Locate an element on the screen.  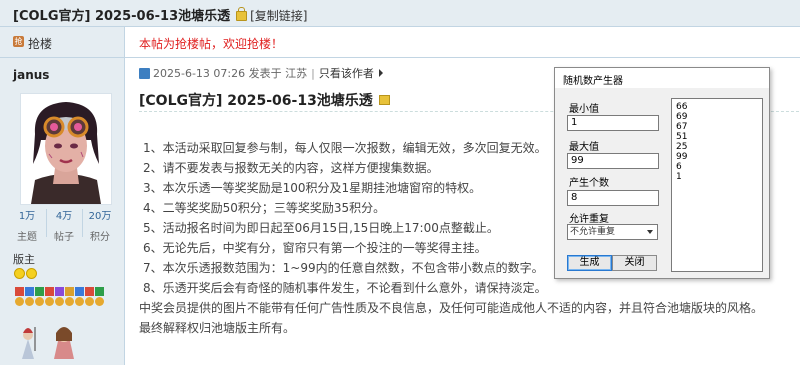
result-item: 6 is located at coordinates (679, 167).